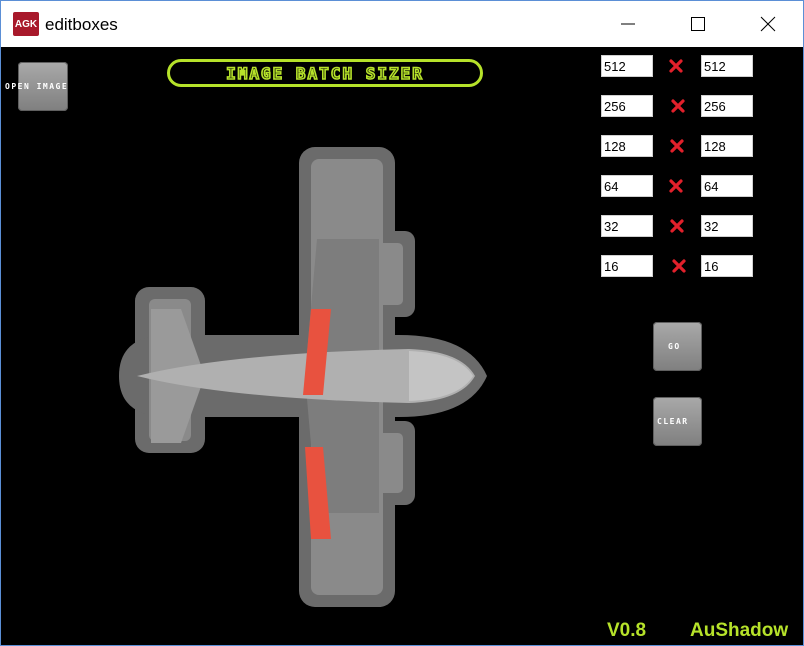 The width and height of the screenshot is (804, 646). What do you see at coordinates (37, 86) in the screenshot?
I see `open-image-label: OPEN IMAGE` at bounding box center [37, 86].